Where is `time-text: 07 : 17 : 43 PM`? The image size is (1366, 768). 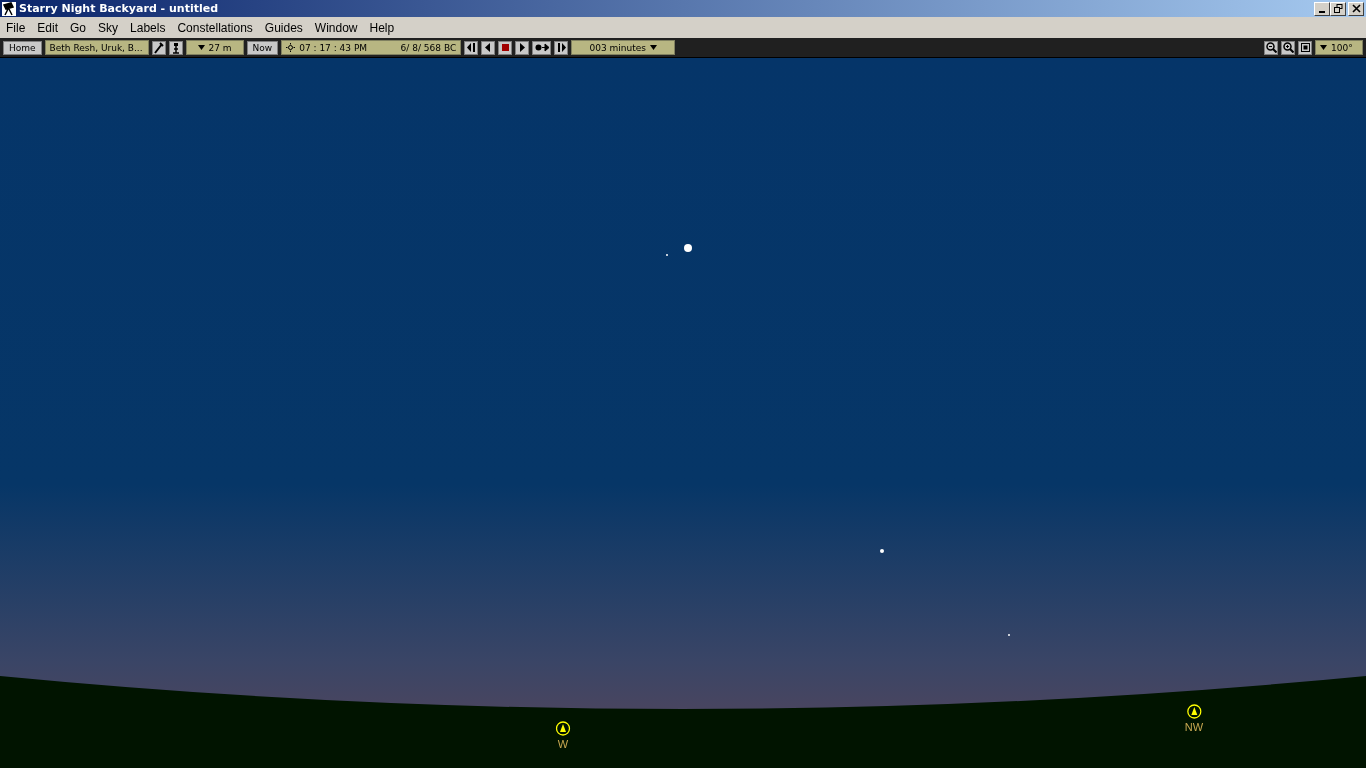 time-text: 07 : 17 : 43 PM is located at coordinates (333, 47).